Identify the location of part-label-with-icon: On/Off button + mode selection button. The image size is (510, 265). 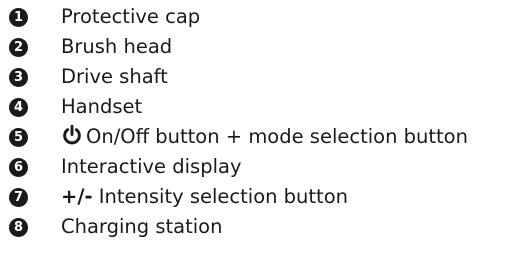
(264, 137).